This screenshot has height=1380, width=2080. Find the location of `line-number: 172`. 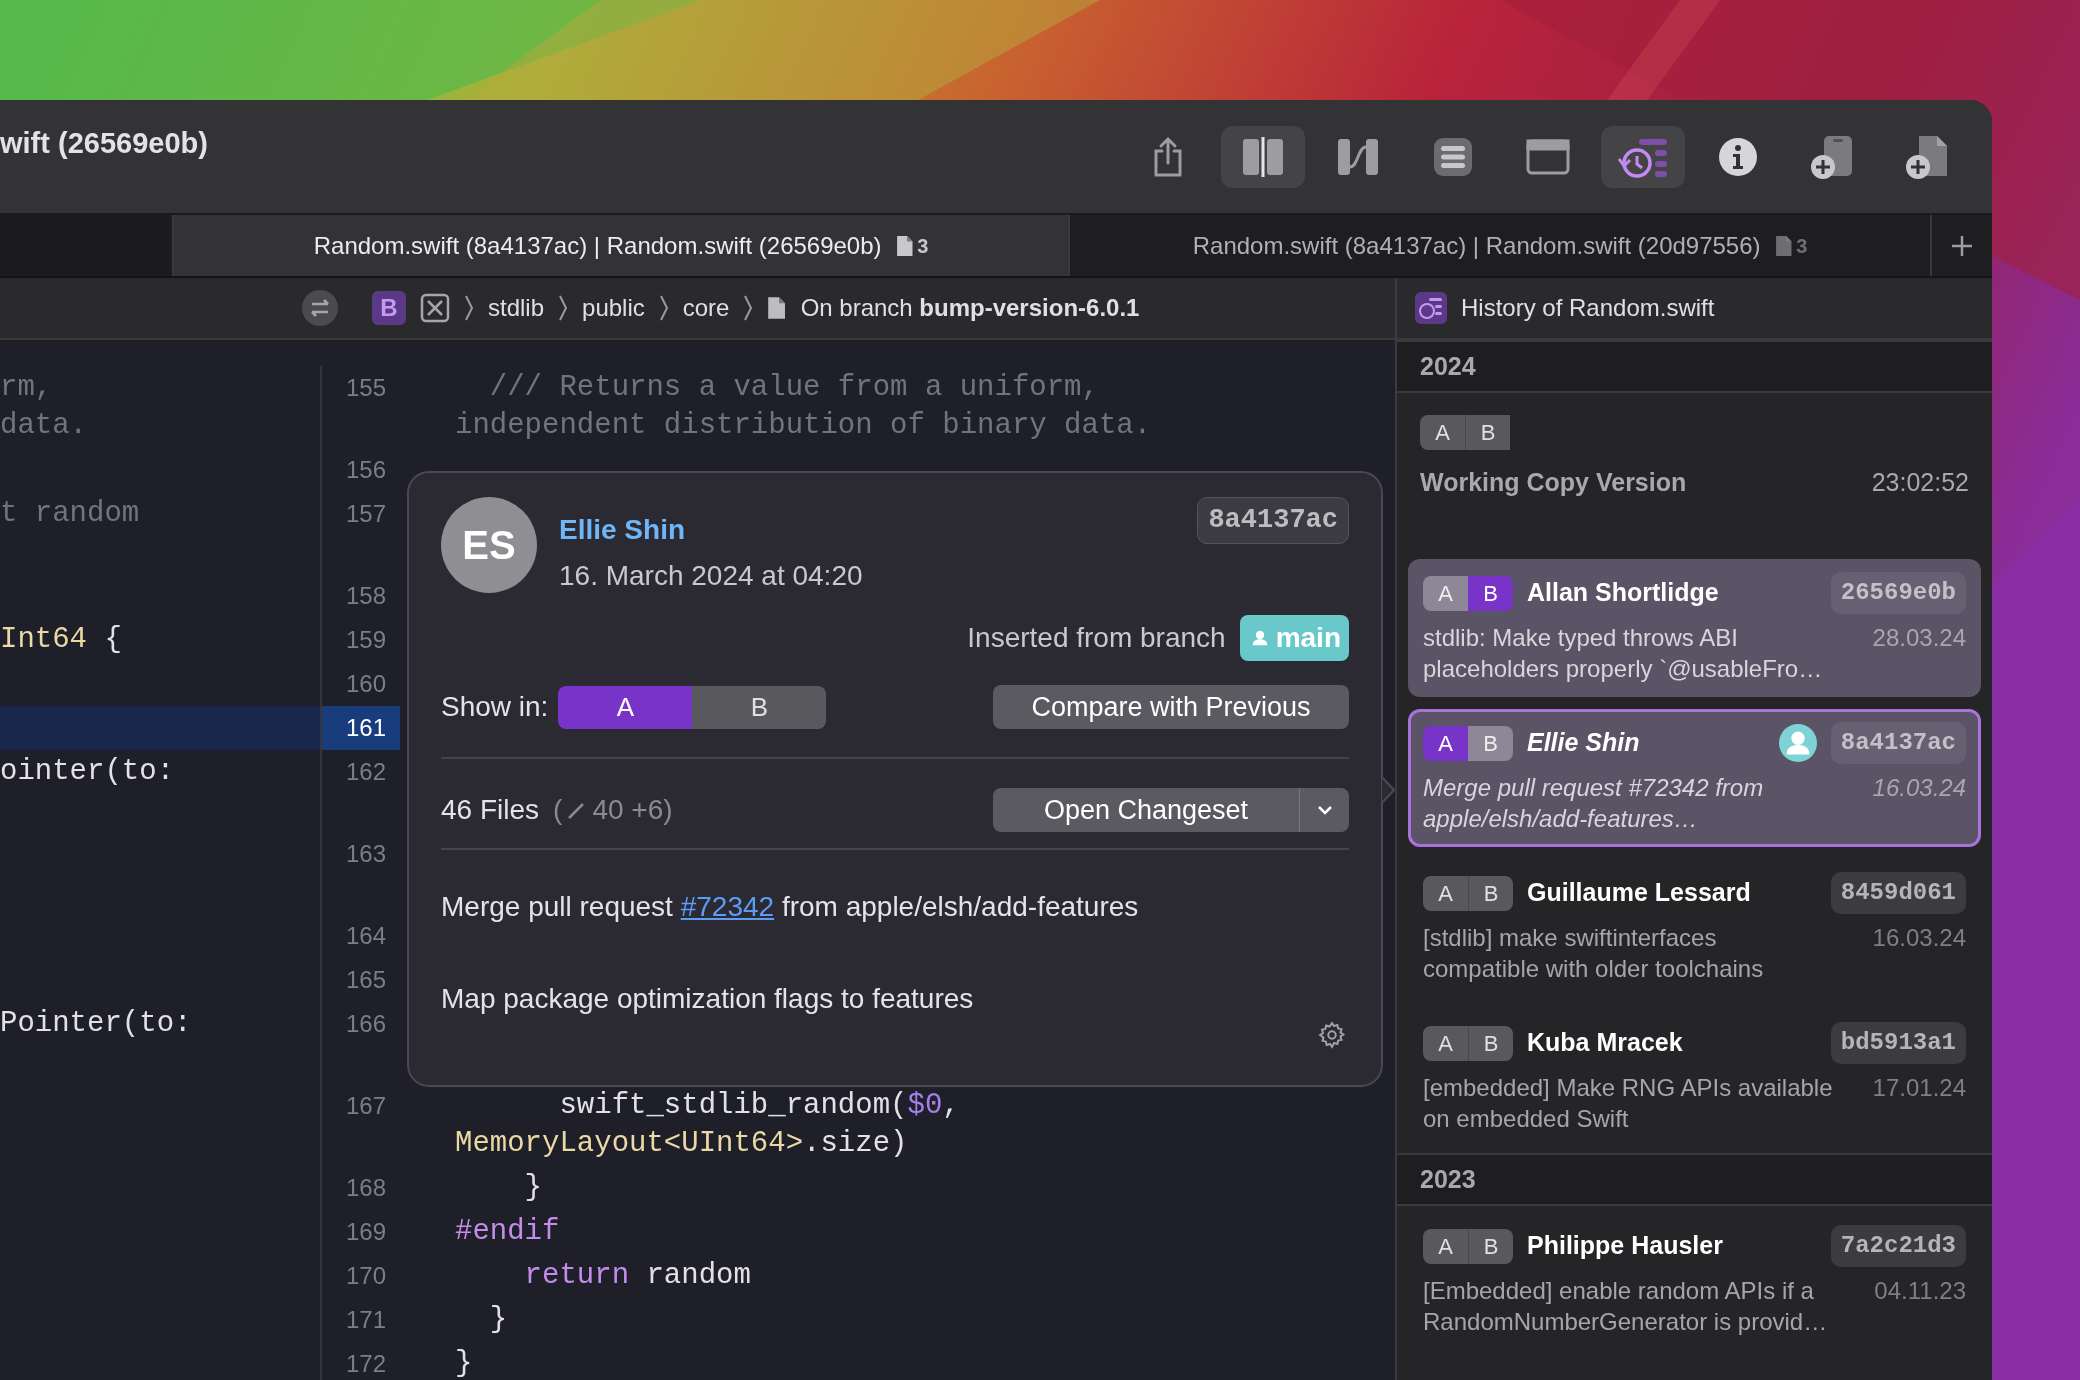

line-number: 172 is located at coordinates (365, 1364).